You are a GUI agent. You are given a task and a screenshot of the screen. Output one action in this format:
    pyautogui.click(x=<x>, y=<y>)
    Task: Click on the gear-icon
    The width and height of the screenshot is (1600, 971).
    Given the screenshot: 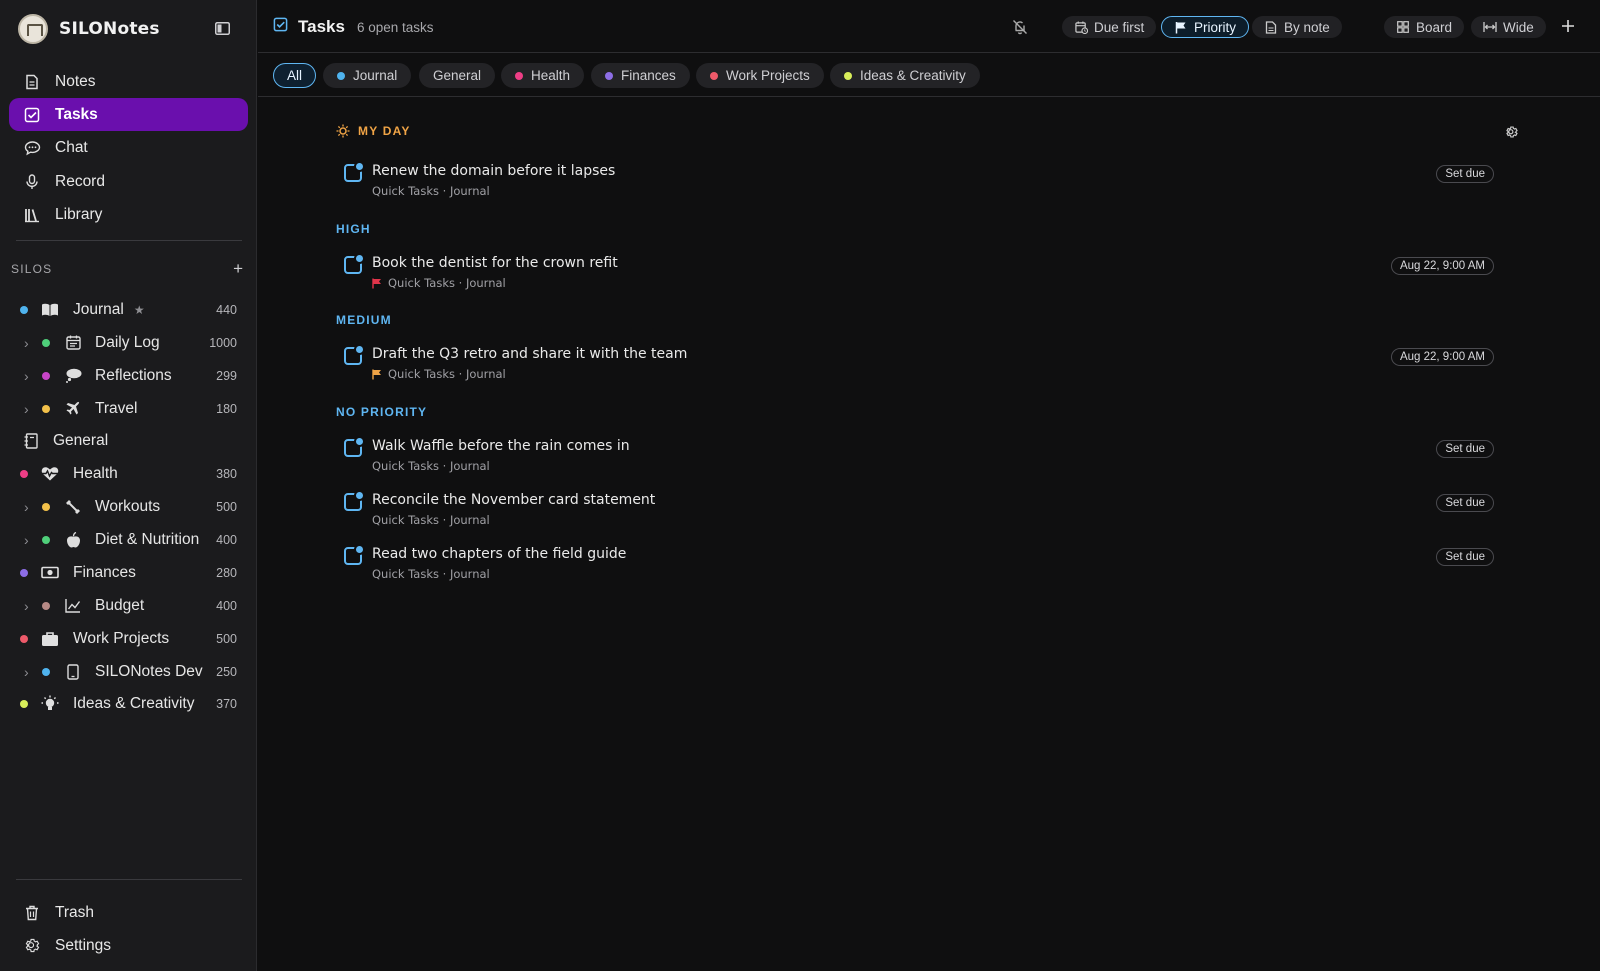 What is the action you would take?
    pyautogui.click(x=1512, y=132)
    